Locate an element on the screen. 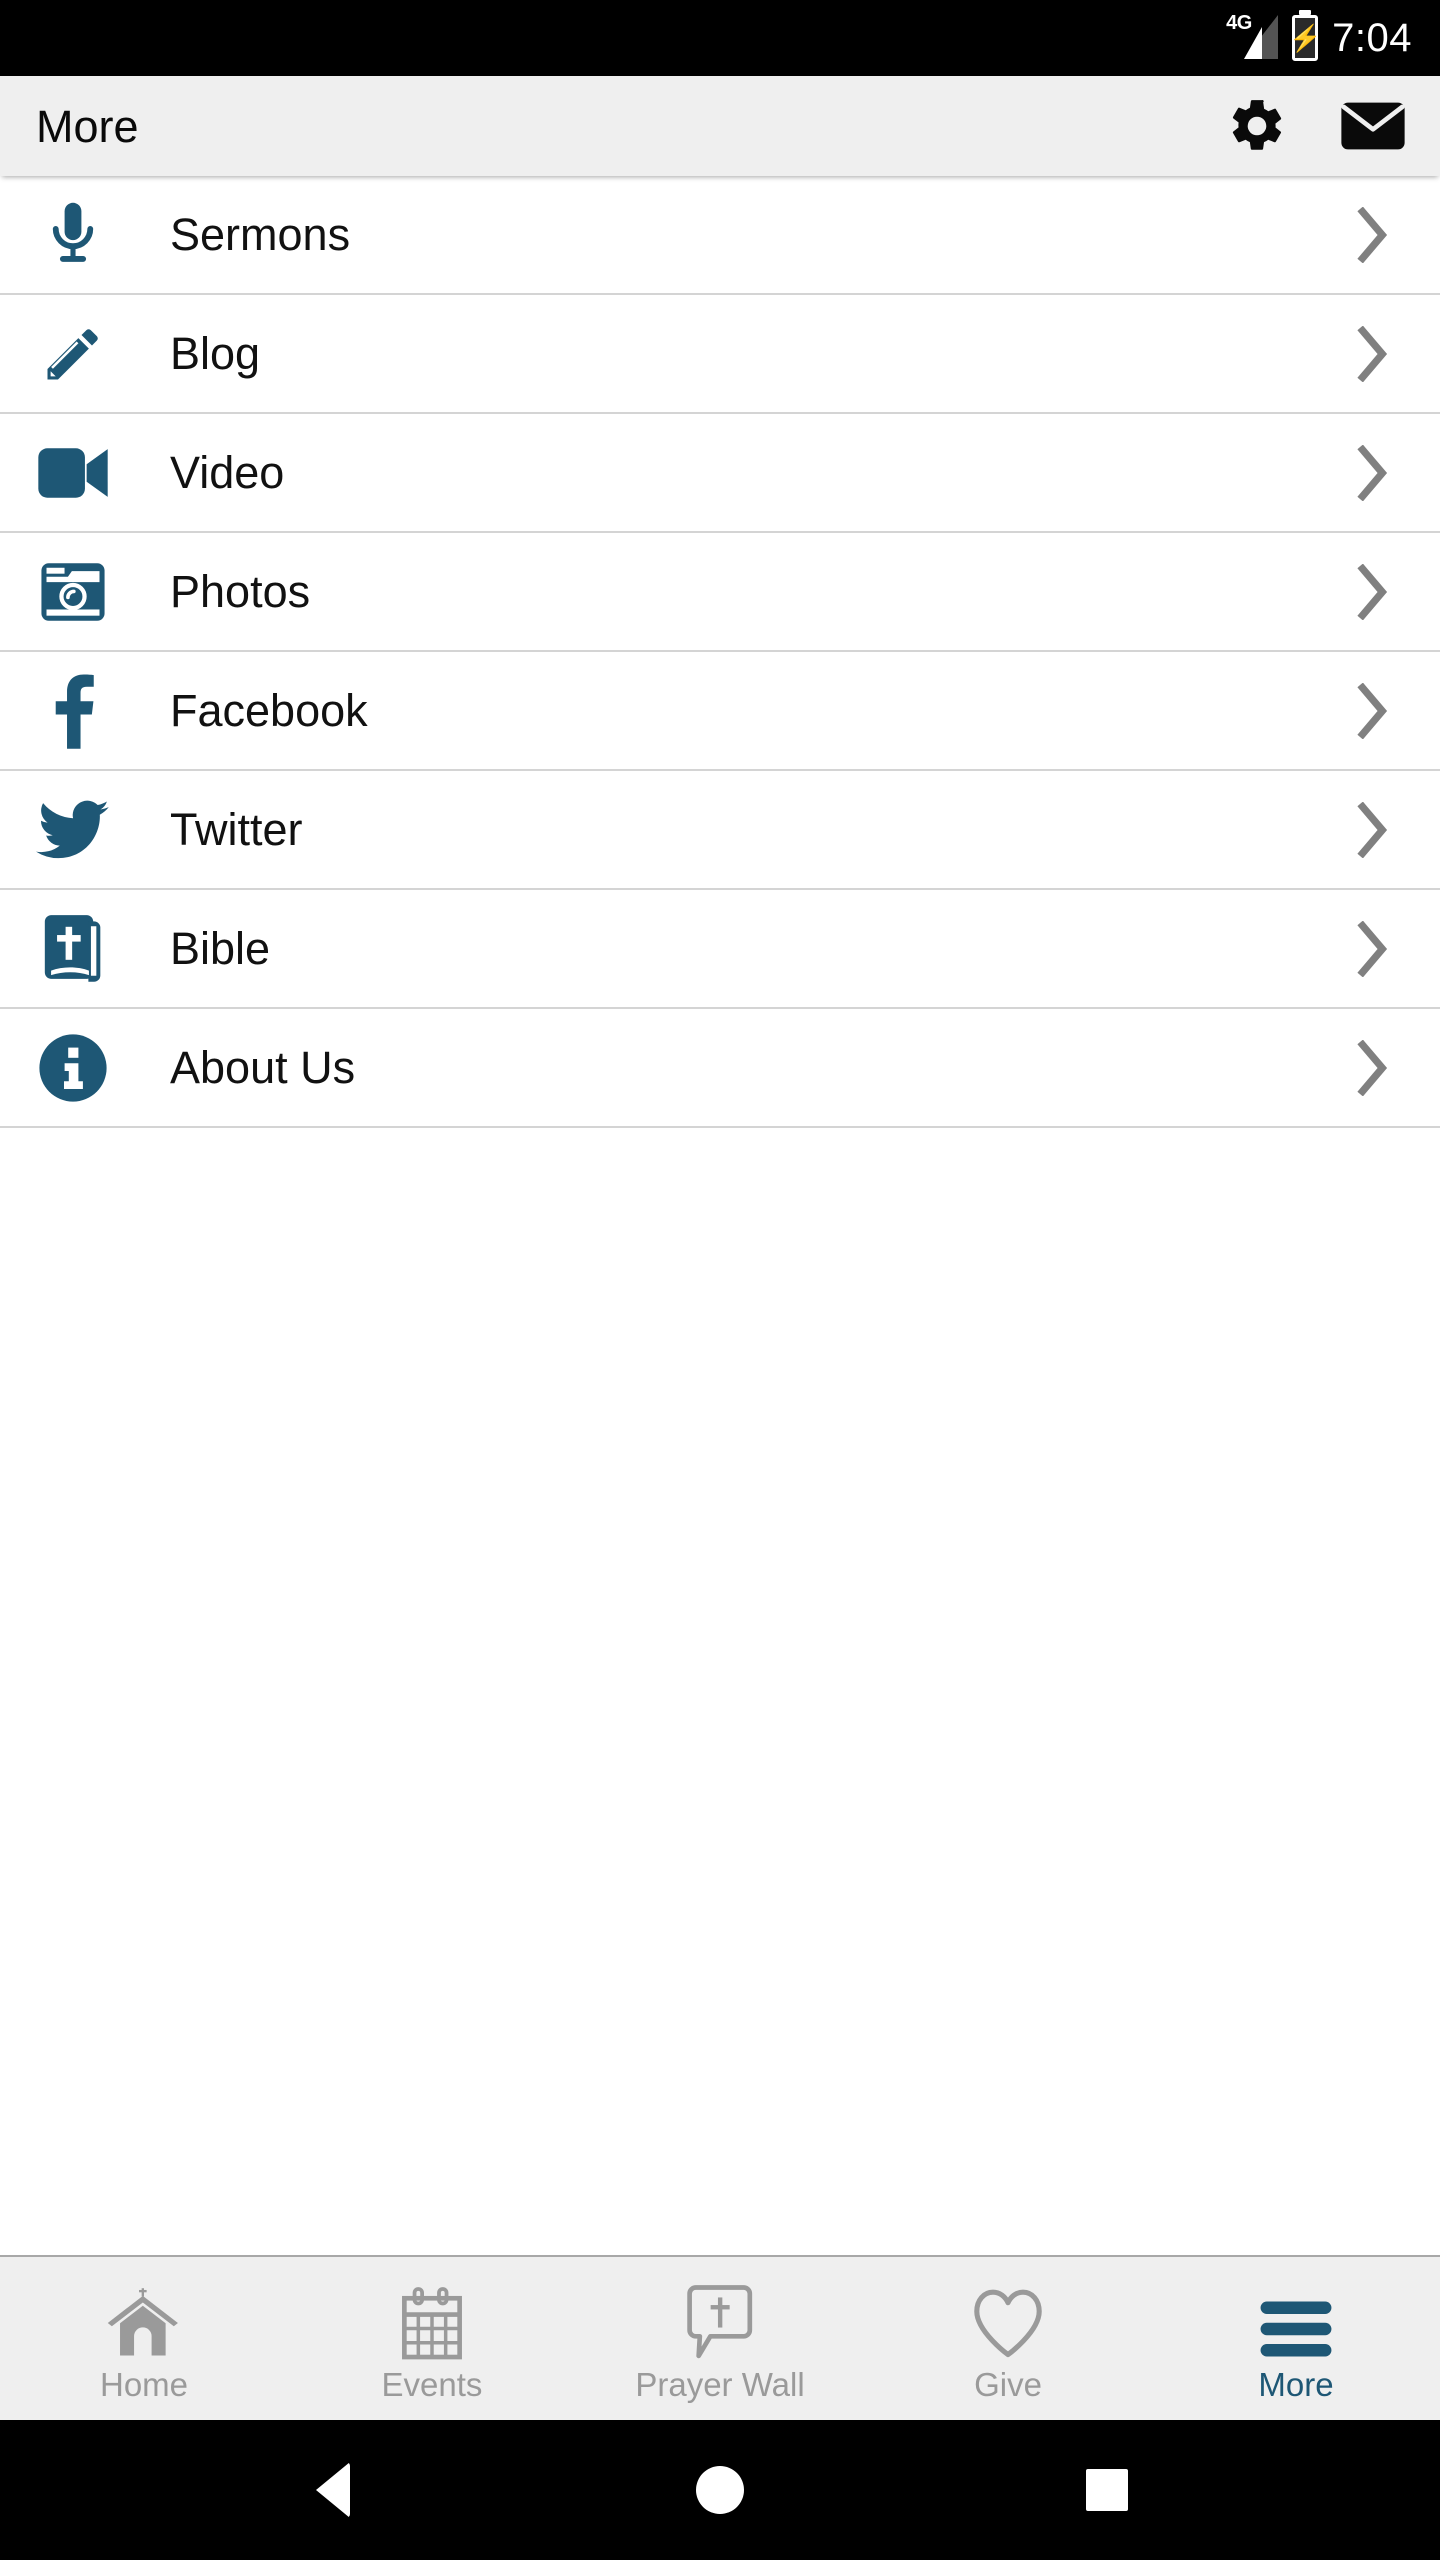 The width and height of the screenshot is (1440, 2560). list-item-about-us: About Us is located at coordinates (720, 1068).